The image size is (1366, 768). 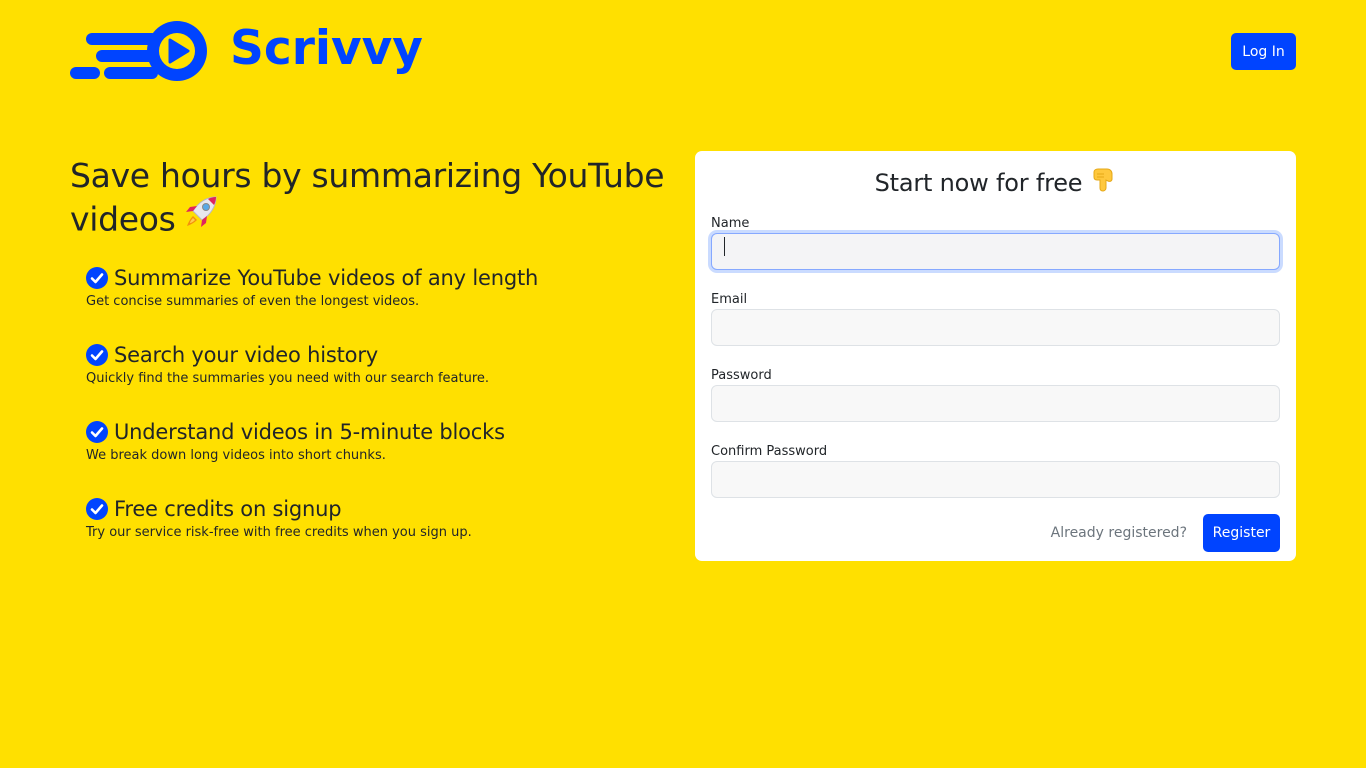 What do you see at coordinates (995, 327) in the screenshot?
I see `email-input` at bounding box center [995, 327].